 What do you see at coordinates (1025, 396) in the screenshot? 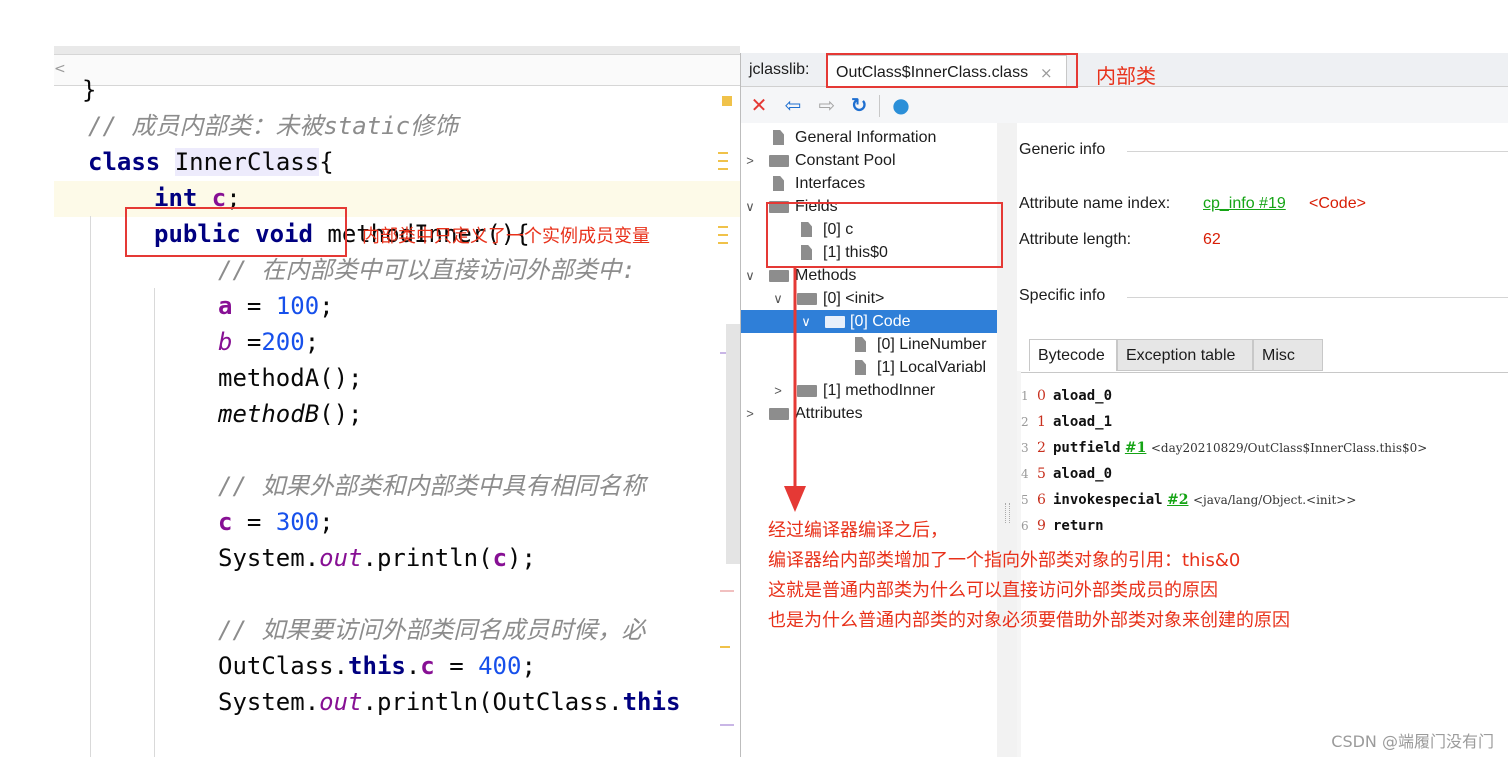
I see `bytecode-line-number: 1` at bounding box center [1025, 396].